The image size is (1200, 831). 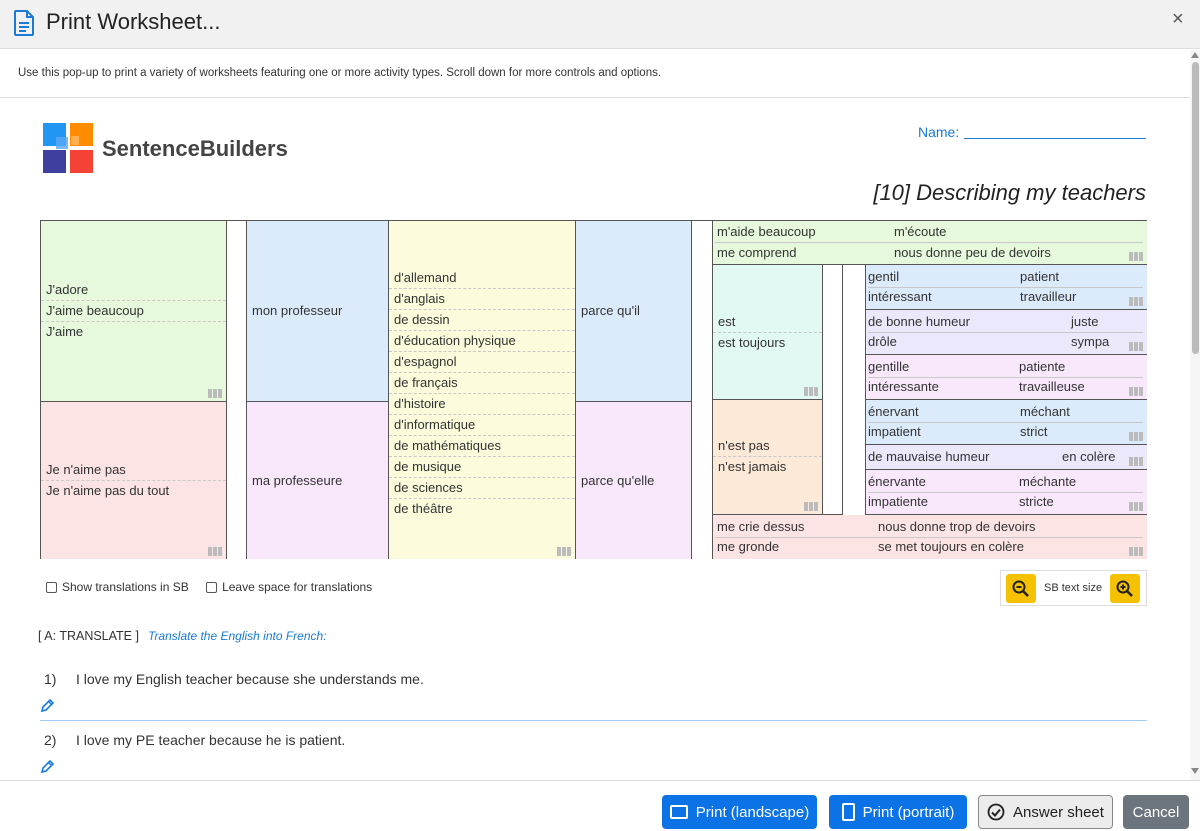 What do you see at coordinates (318, 311) in the screenshot?
I see `col2-masc-cell: mon professeur` at bounding box center [318, 311].